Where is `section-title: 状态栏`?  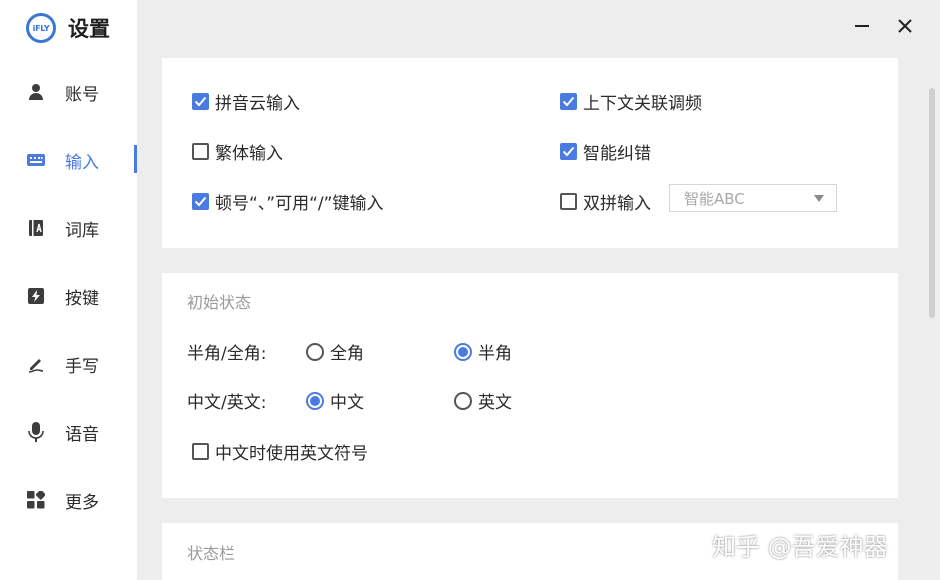
section-title: 状态栏 is located at coordinates (211, 553).